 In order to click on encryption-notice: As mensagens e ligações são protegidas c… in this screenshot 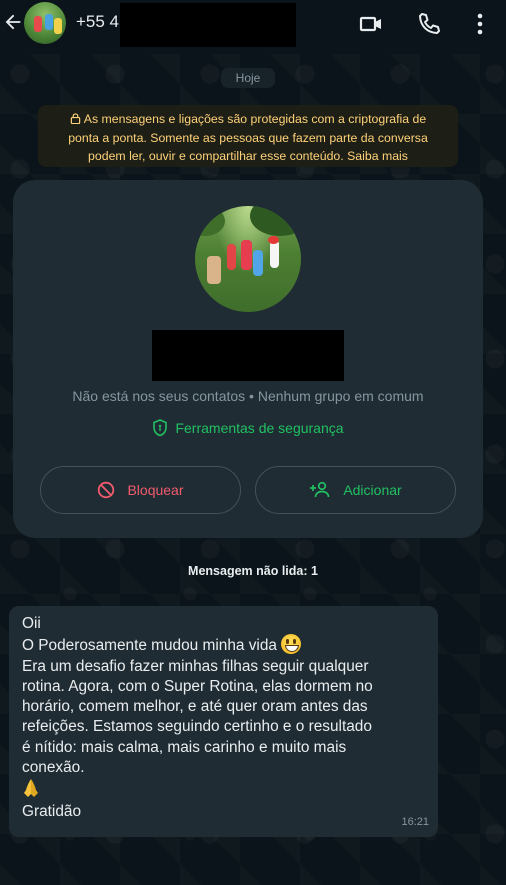, I will do `click(248, 136)`.